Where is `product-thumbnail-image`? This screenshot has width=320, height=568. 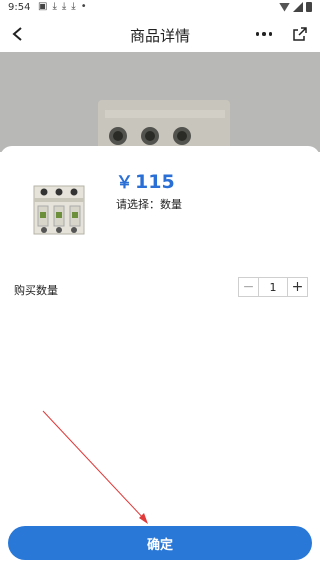 product-thumbnail-image is located at coordinates (60, 208).